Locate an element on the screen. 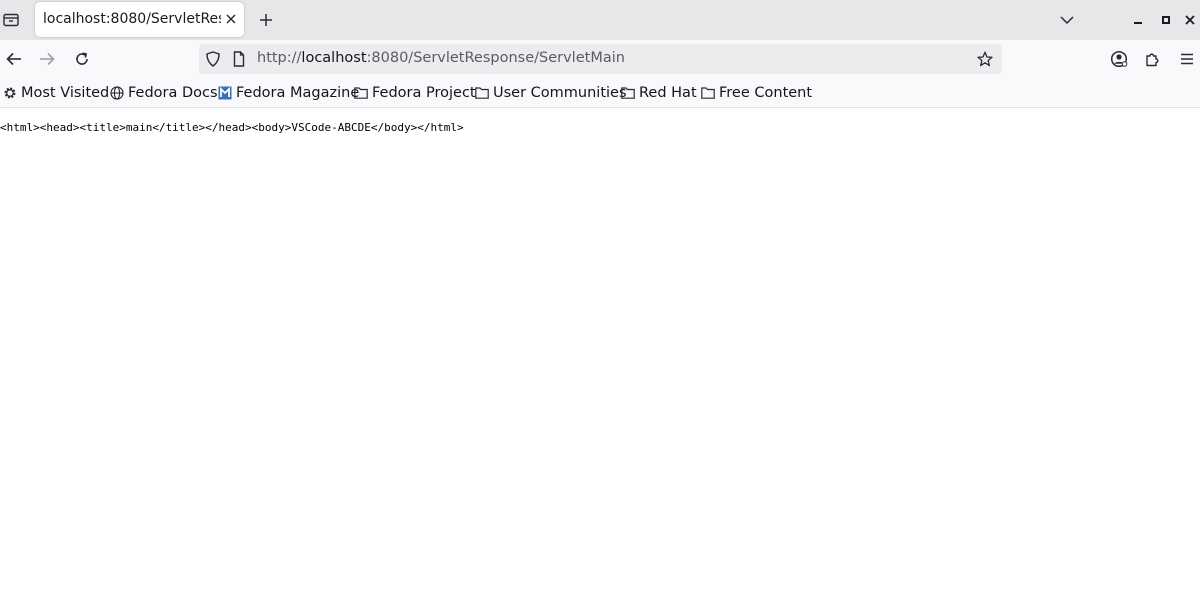 The image size is (1200, 594). new-tab-button is located at coordinates (266, 20).